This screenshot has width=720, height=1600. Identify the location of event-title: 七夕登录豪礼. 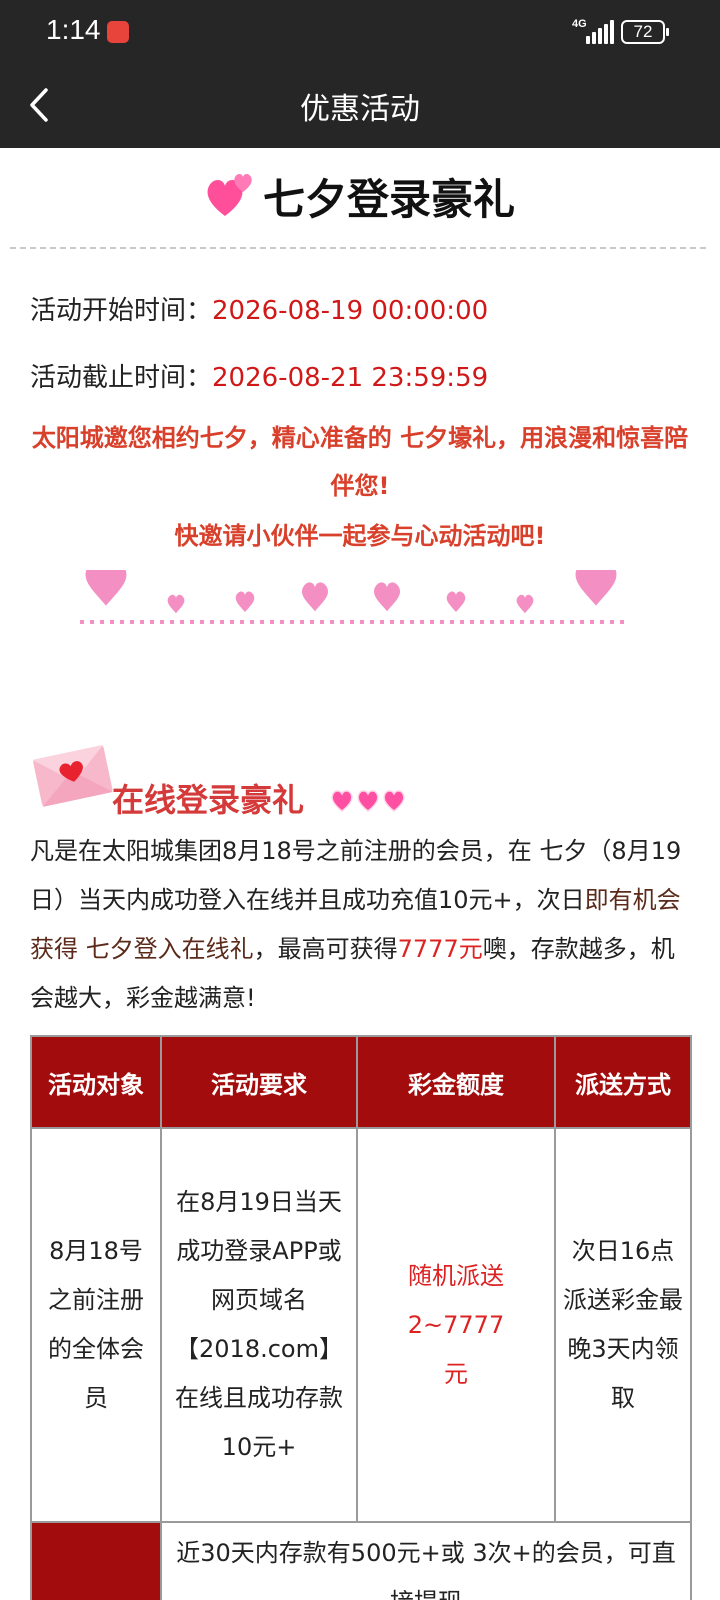
(360, 198).